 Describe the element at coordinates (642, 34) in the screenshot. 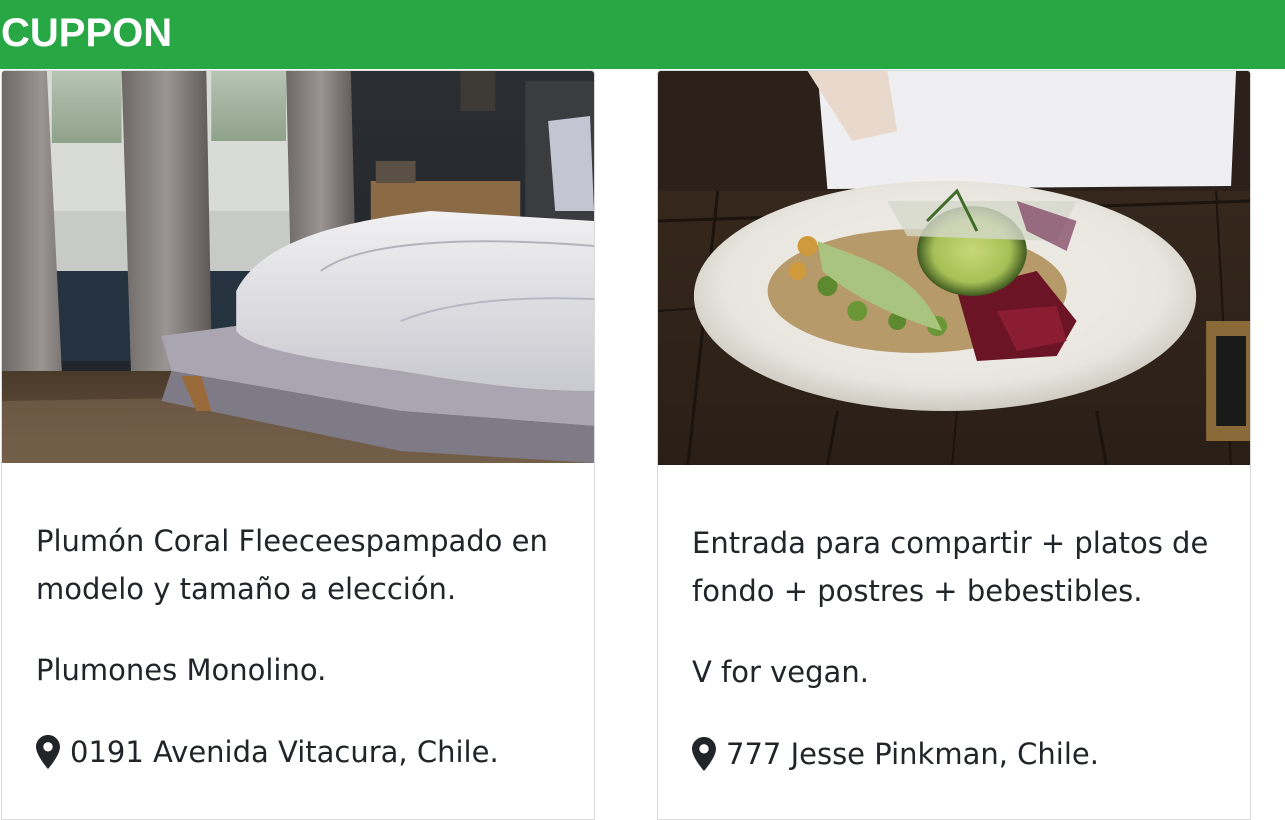

I see `navbar: CUPPON` at that location.